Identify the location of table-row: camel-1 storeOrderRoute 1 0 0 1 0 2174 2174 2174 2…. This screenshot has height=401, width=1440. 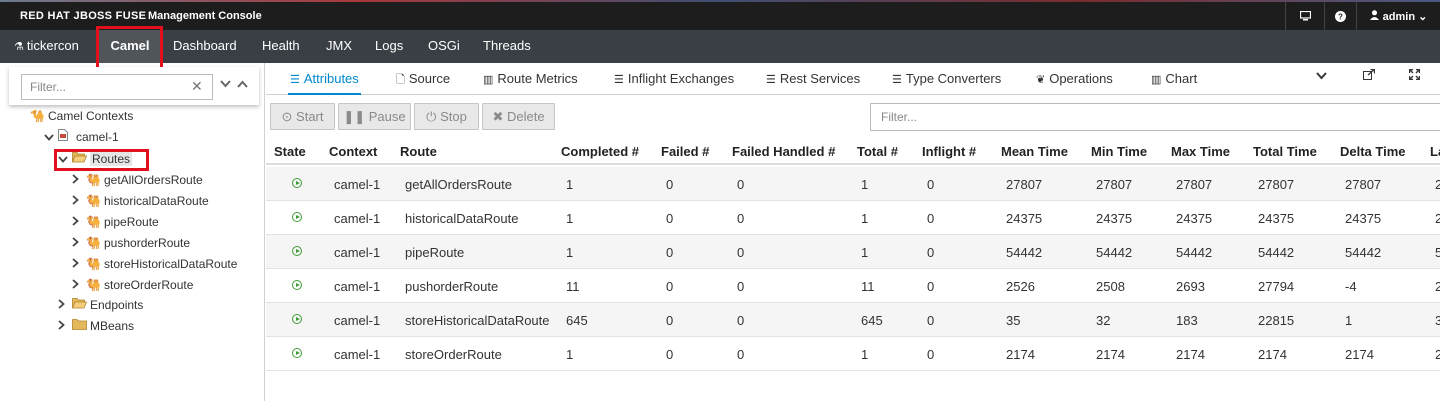
(853, 354).